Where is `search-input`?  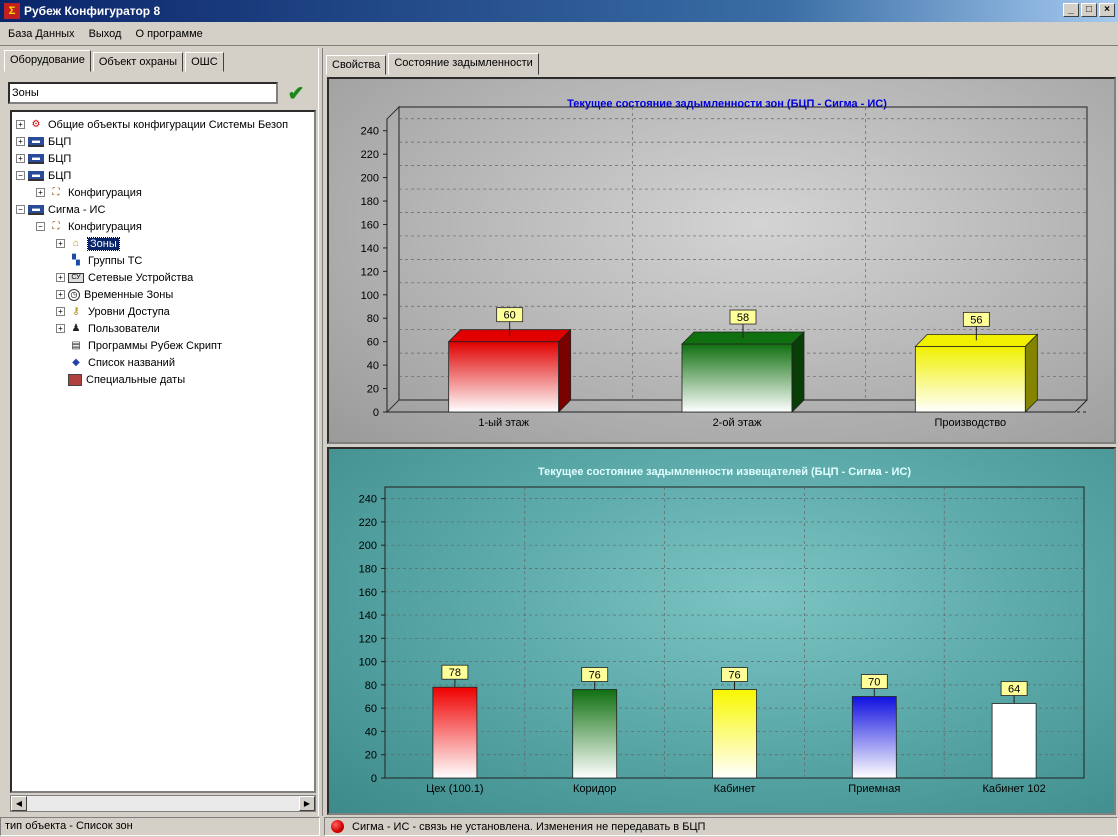 search-input is located at coordinates (143, 93).